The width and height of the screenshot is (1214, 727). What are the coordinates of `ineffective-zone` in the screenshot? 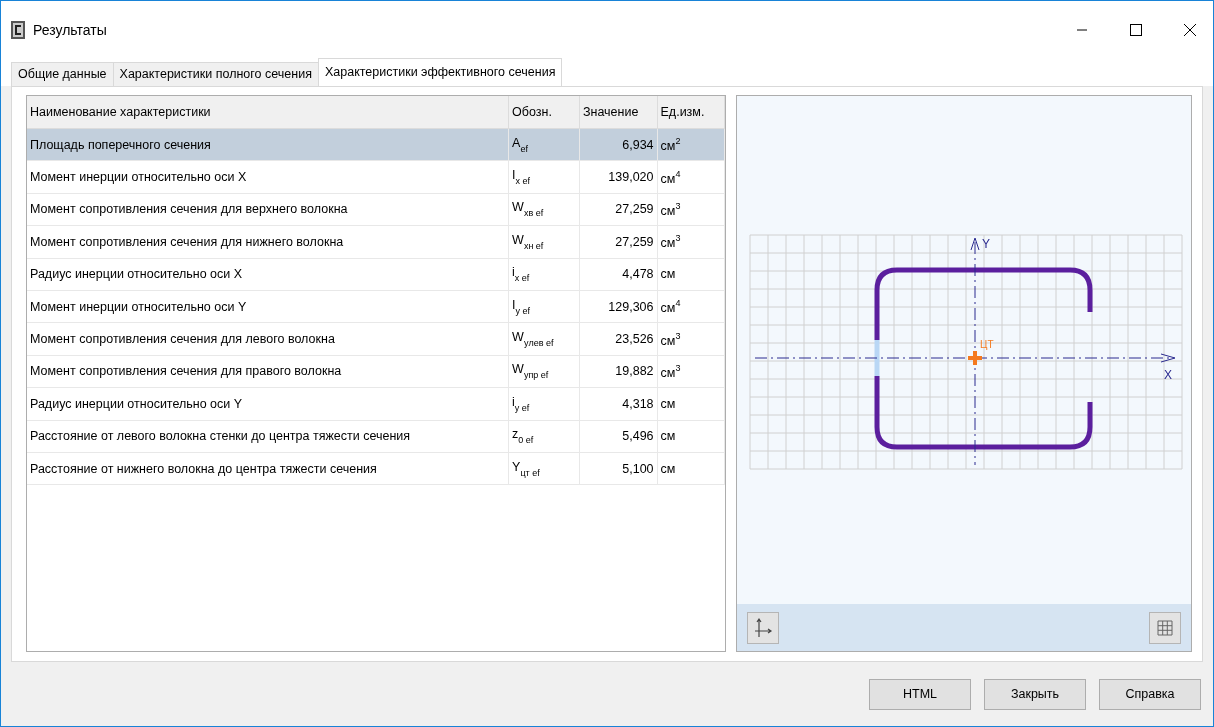 It's located at (877, 358).